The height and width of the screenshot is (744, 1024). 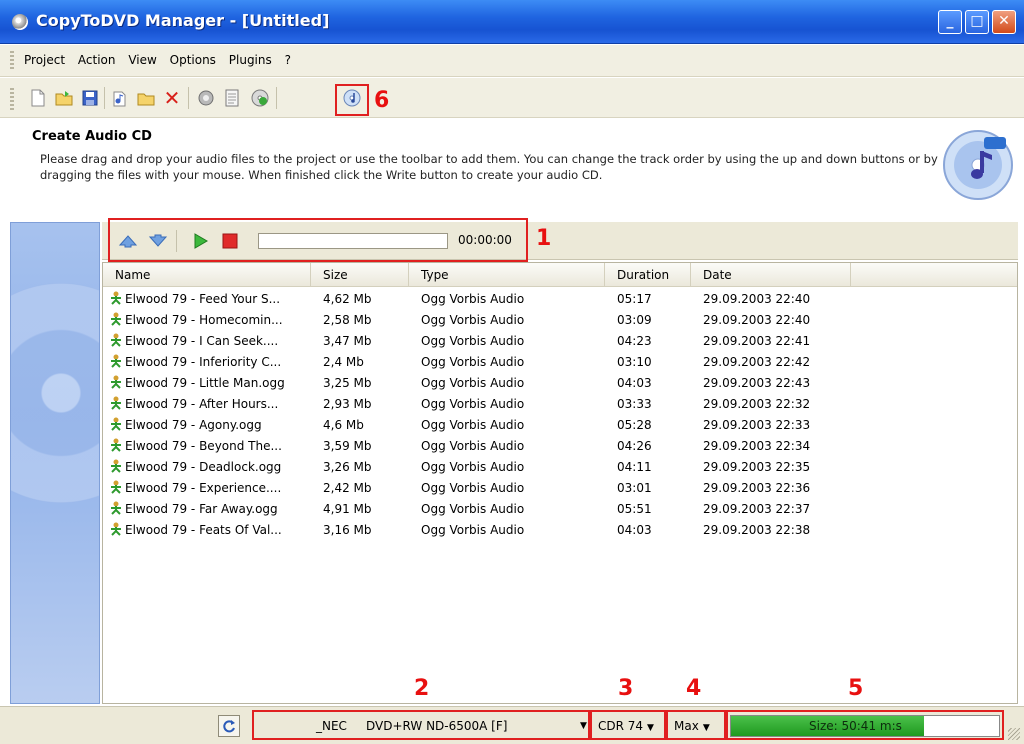 What do you see at coordinates (360, 275) in the screenshot?
I see `column-size: Size` at bounding box center [360, 275].